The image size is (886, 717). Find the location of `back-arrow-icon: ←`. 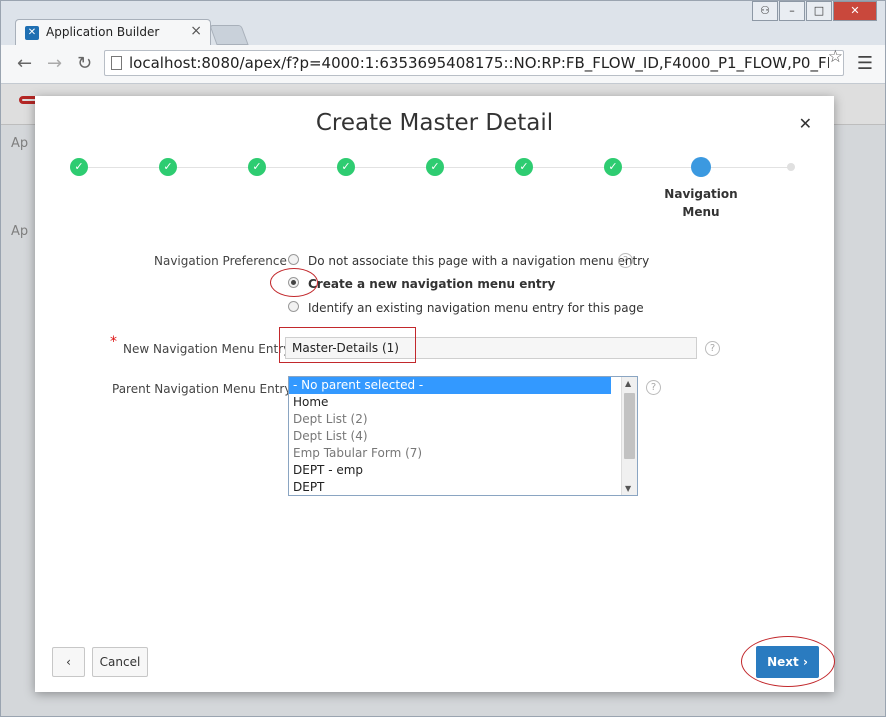

back-arrow-icon: ← is located at coordinates (24, 63).